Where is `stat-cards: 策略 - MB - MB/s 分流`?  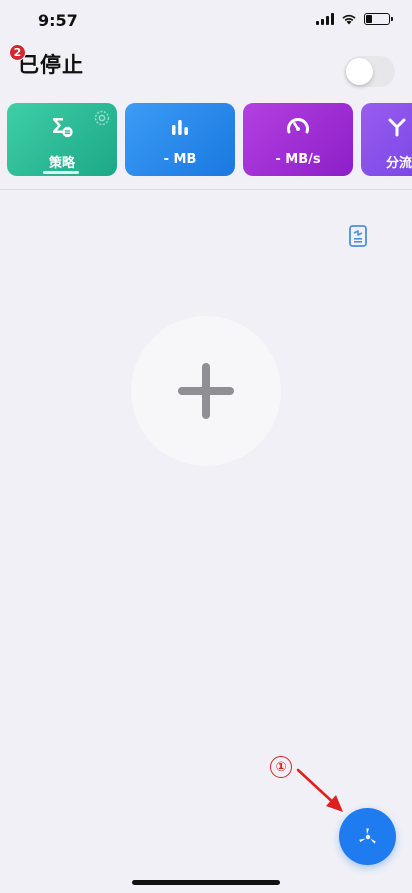
stat-cards: 策略 - MB - MB/s 分流 is located at coordinates (206, 140).